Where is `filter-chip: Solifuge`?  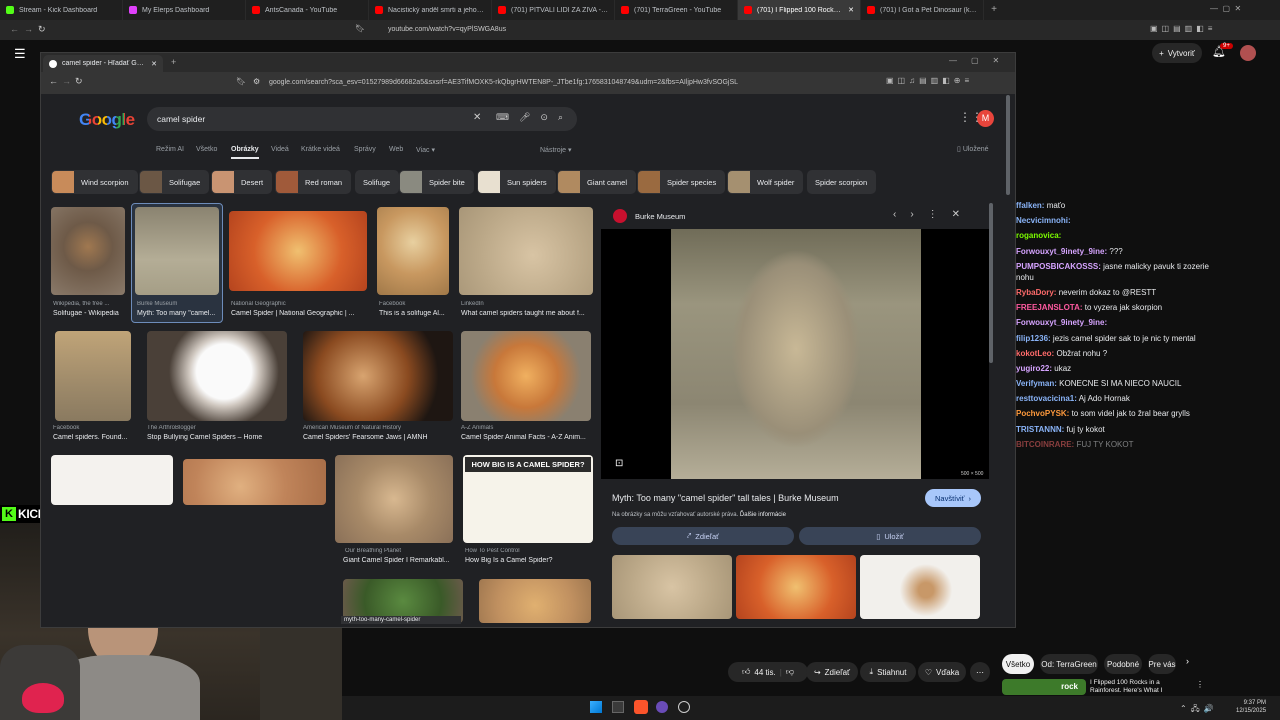
filter-chip: Solifuge is located at coordinates (377, 182).